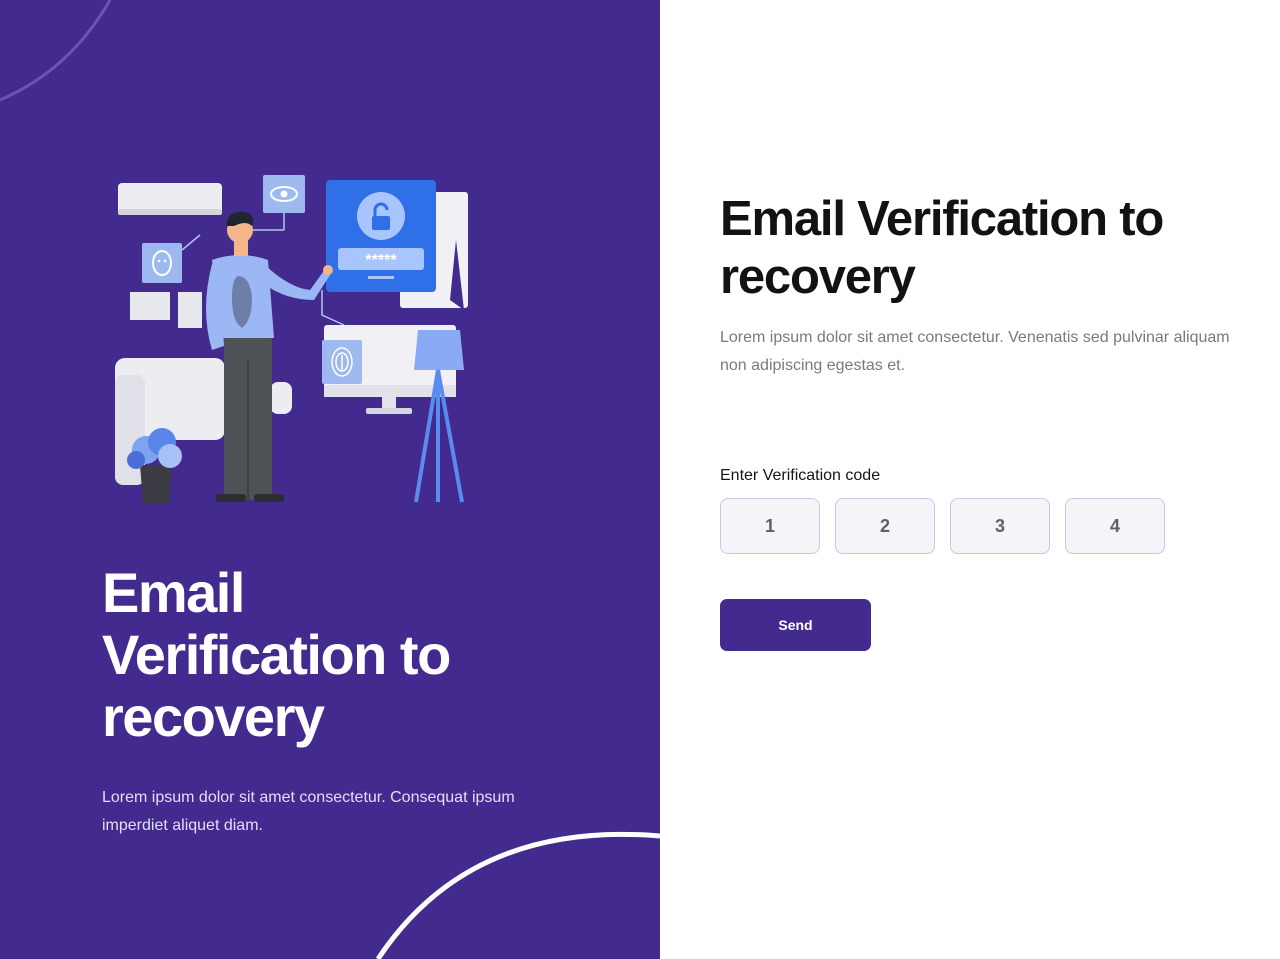 The height and width of the screenshot is (959, 1280). I want to click on eye-icon, so click(277, 203).